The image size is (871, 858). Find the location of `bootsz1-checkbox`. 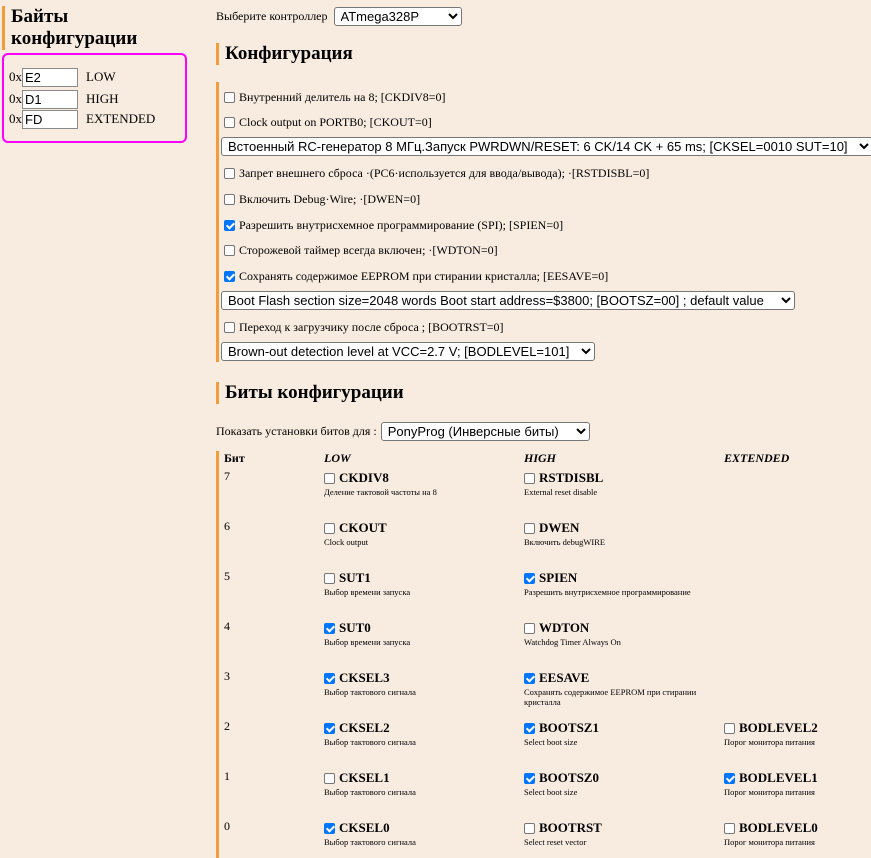

bootsz1-checkbox is located at coordinates (529, 728).